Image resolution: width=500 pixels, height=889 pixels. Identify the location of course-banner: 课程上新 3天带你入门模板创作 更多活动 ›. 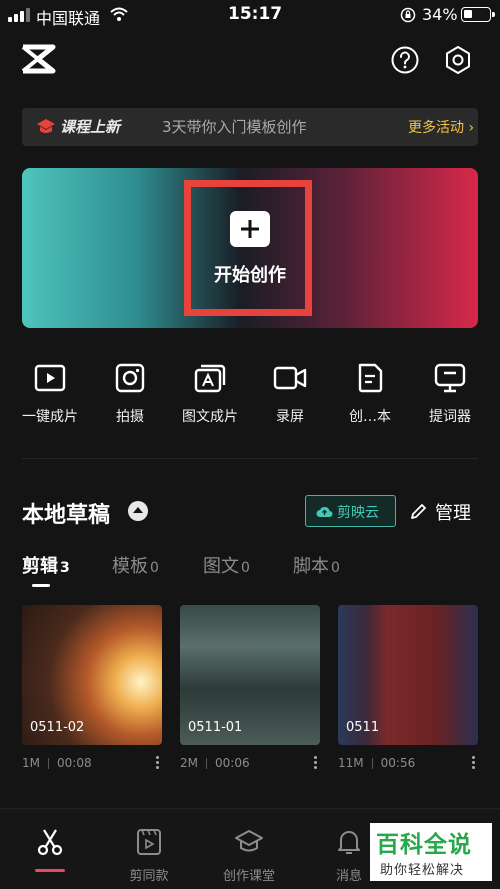
(250, 127).